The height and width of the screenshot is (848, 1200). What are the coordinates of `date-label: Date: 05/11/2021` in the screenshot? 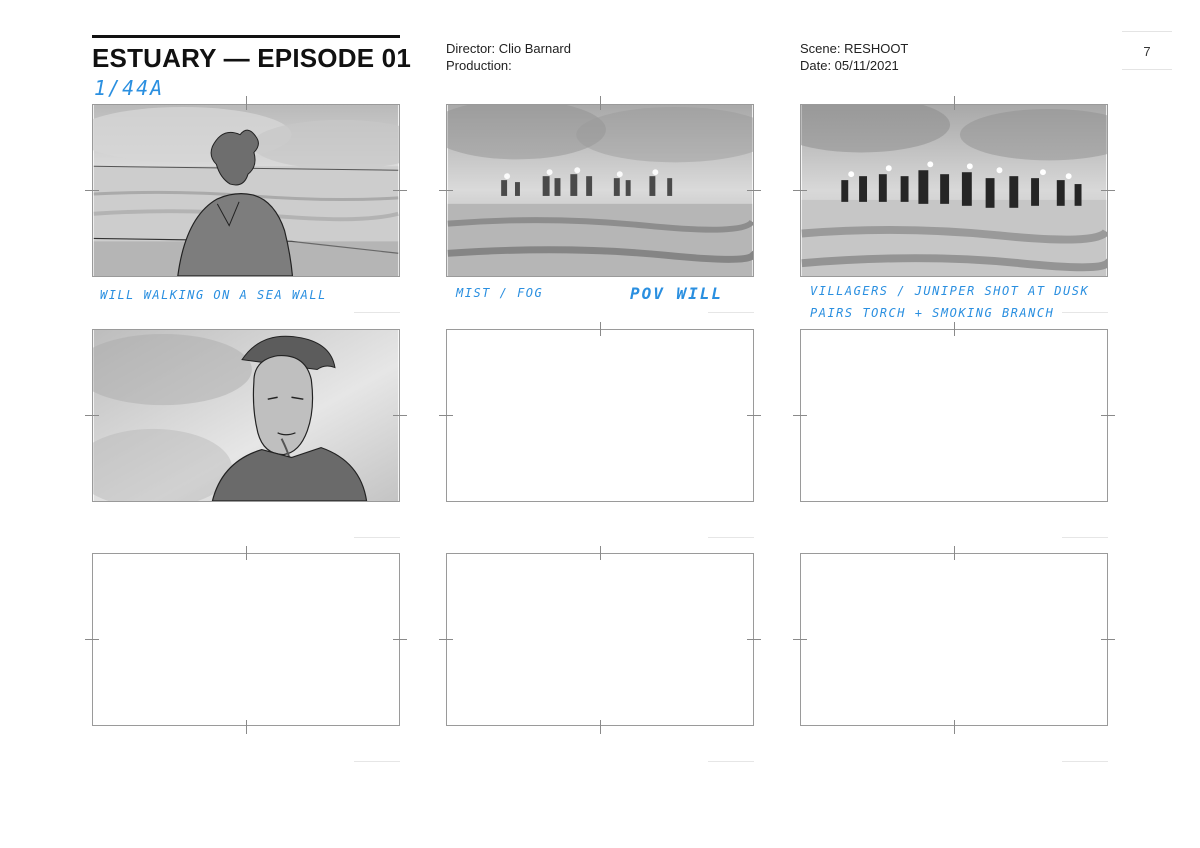 It's located at (849, 65).